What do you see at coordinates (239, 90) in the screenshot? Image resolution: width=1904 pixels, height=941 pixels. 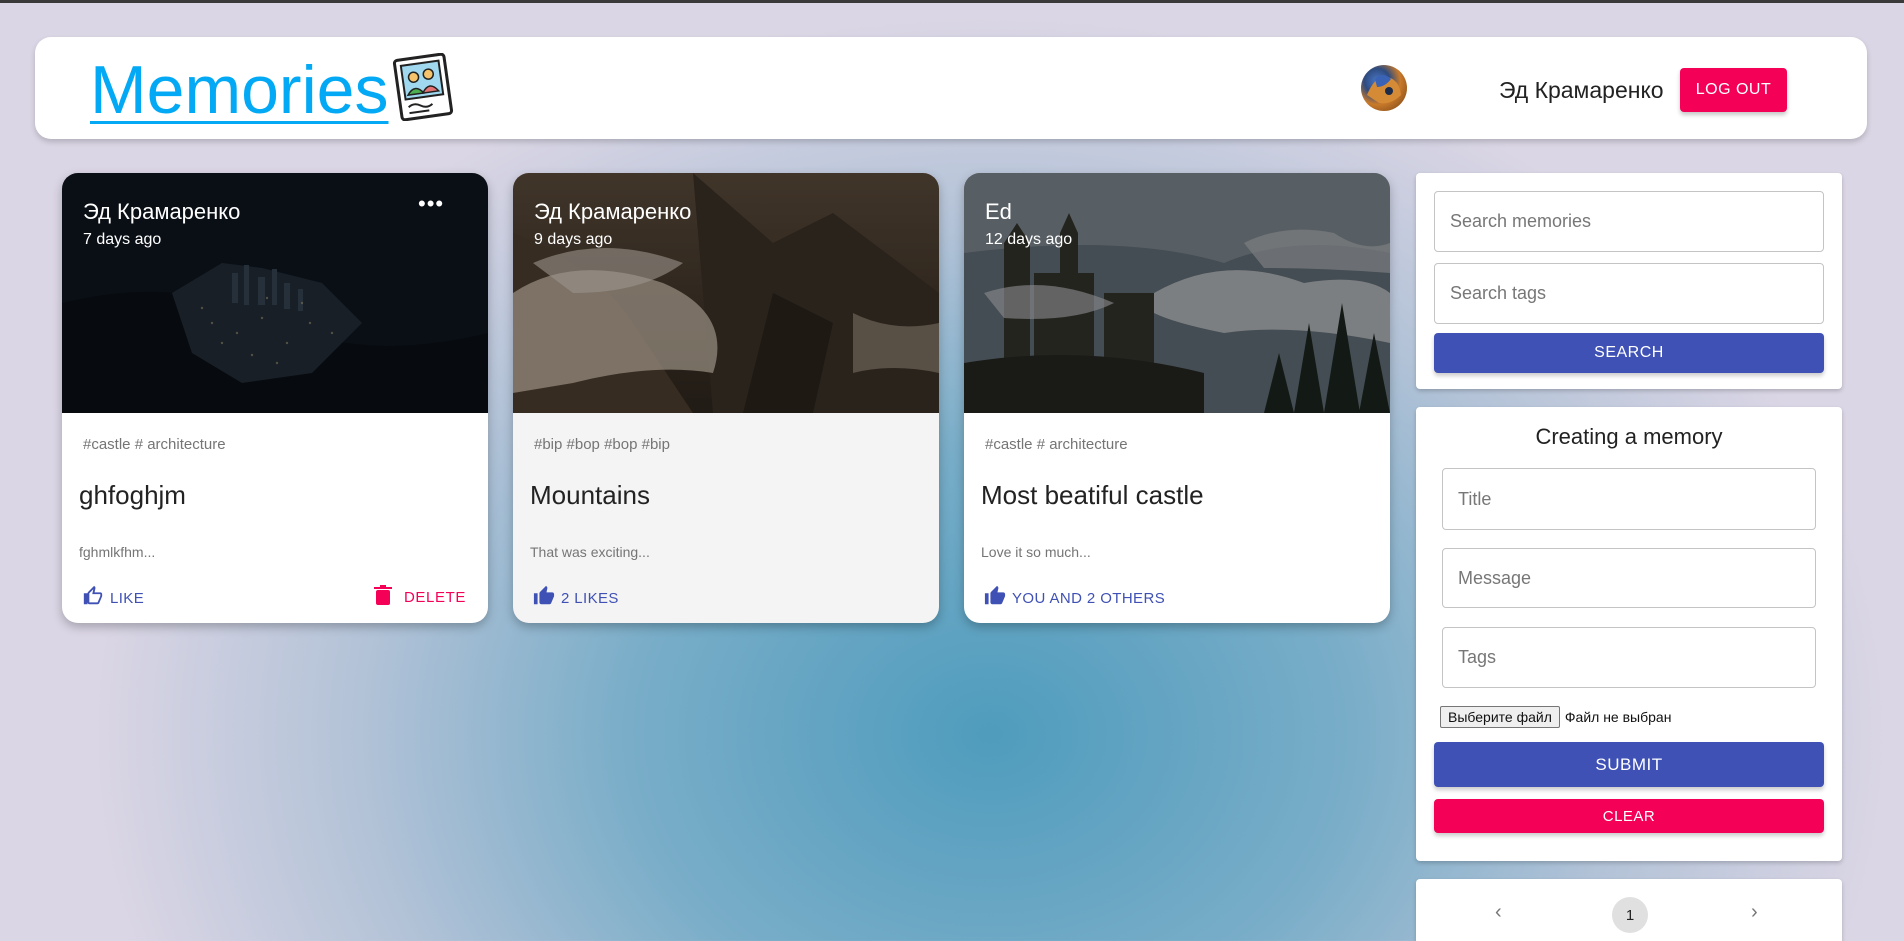 I see `brand-link: Memories` at bounding box center [239, 90].